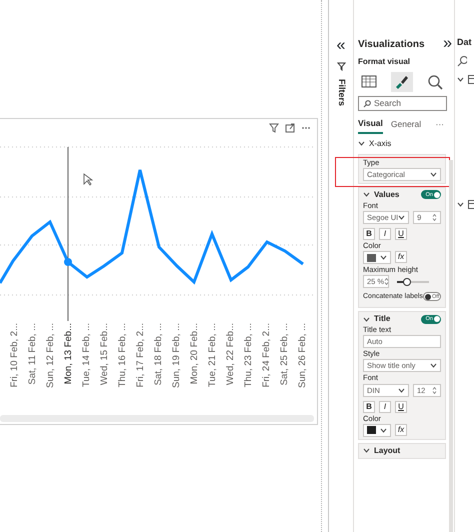  I want to click on card-title: Title, so click(382, 319).